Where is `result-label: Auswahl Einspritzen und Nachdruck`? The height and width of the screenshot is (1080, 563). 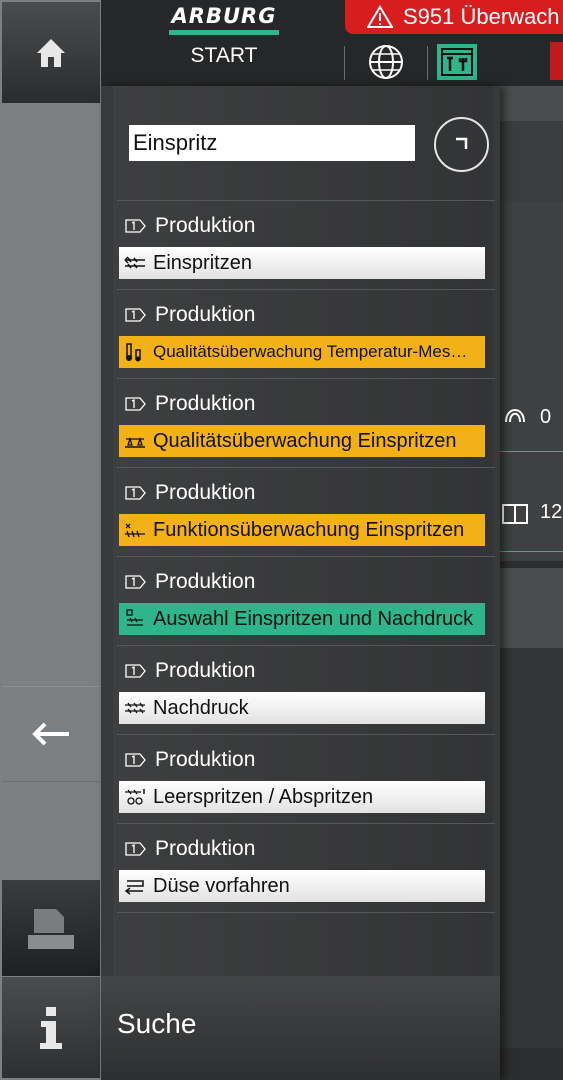
result-label: Auswahl Einspritzen und Nachdruck is located at coordinates (313, 618).